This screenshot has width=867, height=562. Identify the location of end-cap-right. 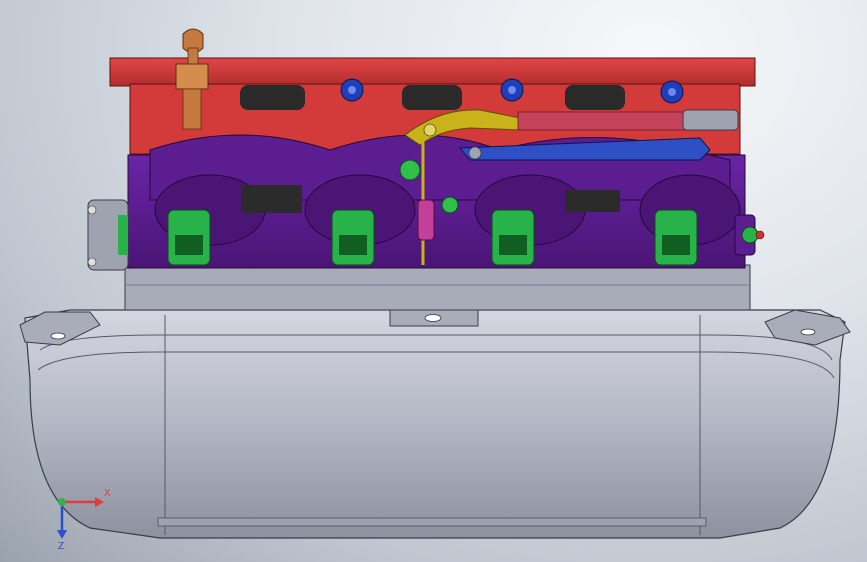
(749, 235).